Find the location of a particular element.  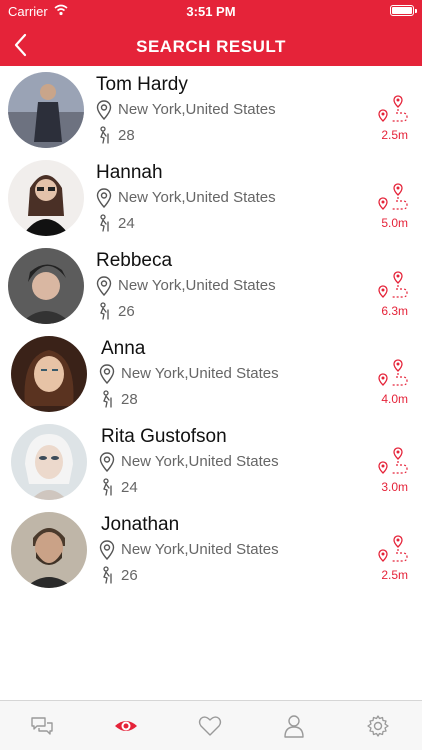

result-row: Tom Hardy New York,United States 28 2.5m is located at coordinates (211, 110).